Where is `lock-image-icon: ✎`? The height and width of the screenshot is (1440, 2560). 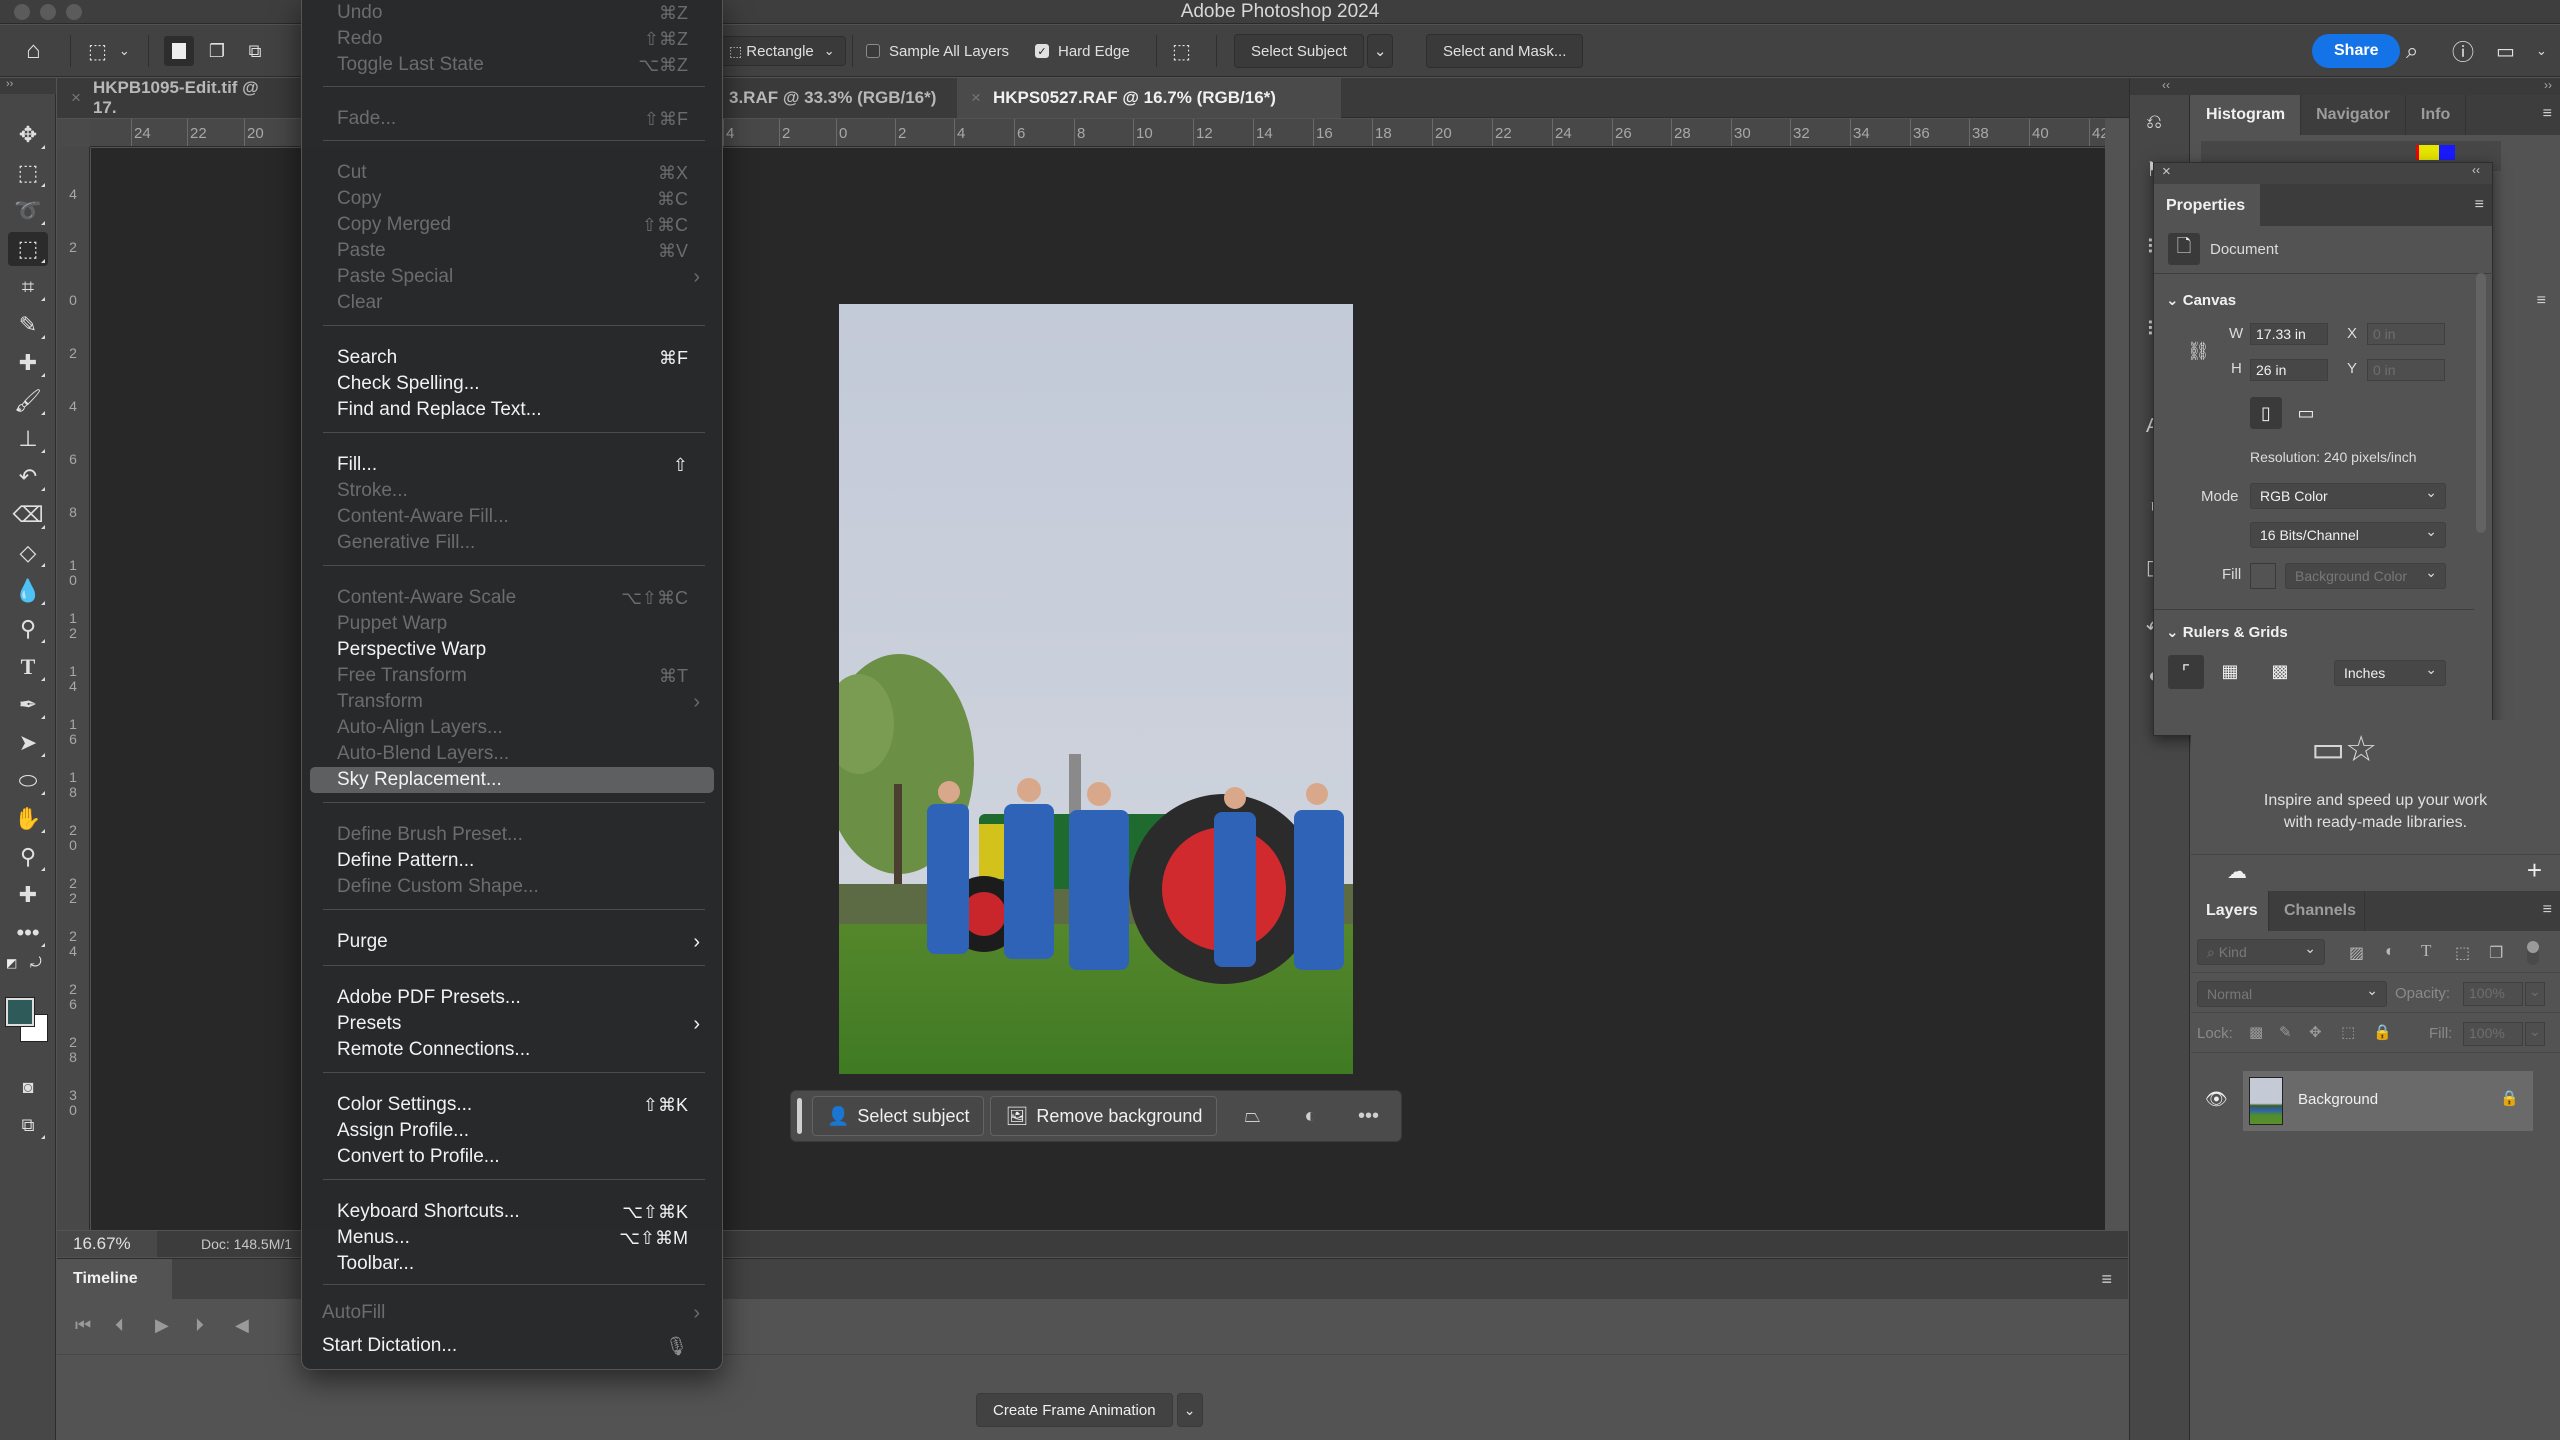 lock-image-icon: ✎ is located at coordinates (2285, 1032).